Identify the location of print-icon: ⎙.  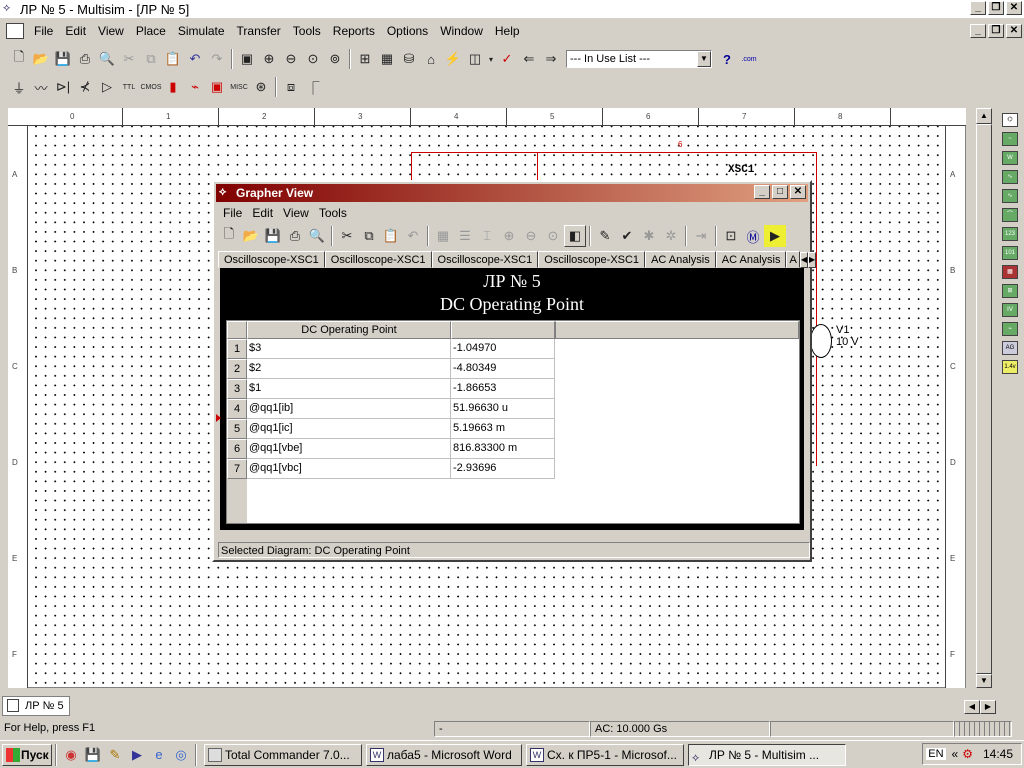
(85, 59).